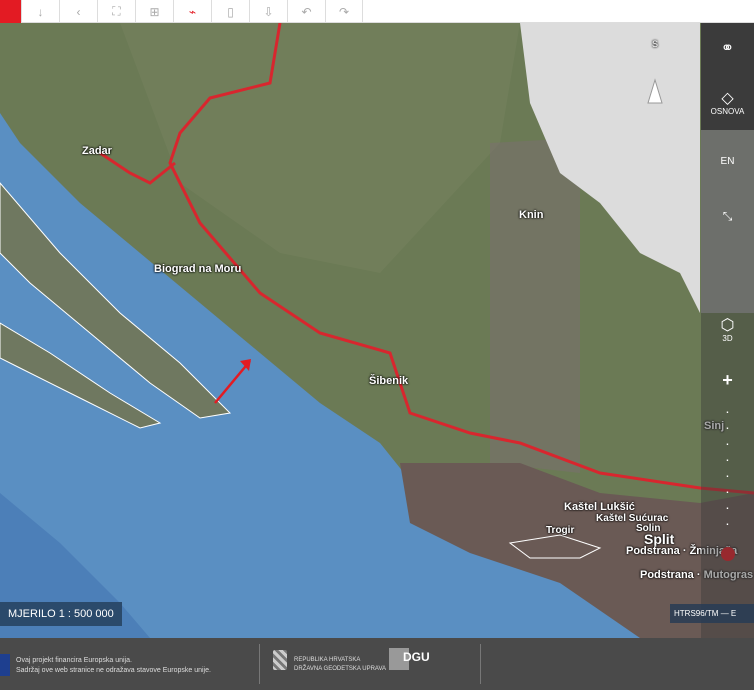 This screenshot has width=754, height=690. Describe the element at coordinates (560, 530) in the screenshot. I see `label-trogir: Trogir` at that location.